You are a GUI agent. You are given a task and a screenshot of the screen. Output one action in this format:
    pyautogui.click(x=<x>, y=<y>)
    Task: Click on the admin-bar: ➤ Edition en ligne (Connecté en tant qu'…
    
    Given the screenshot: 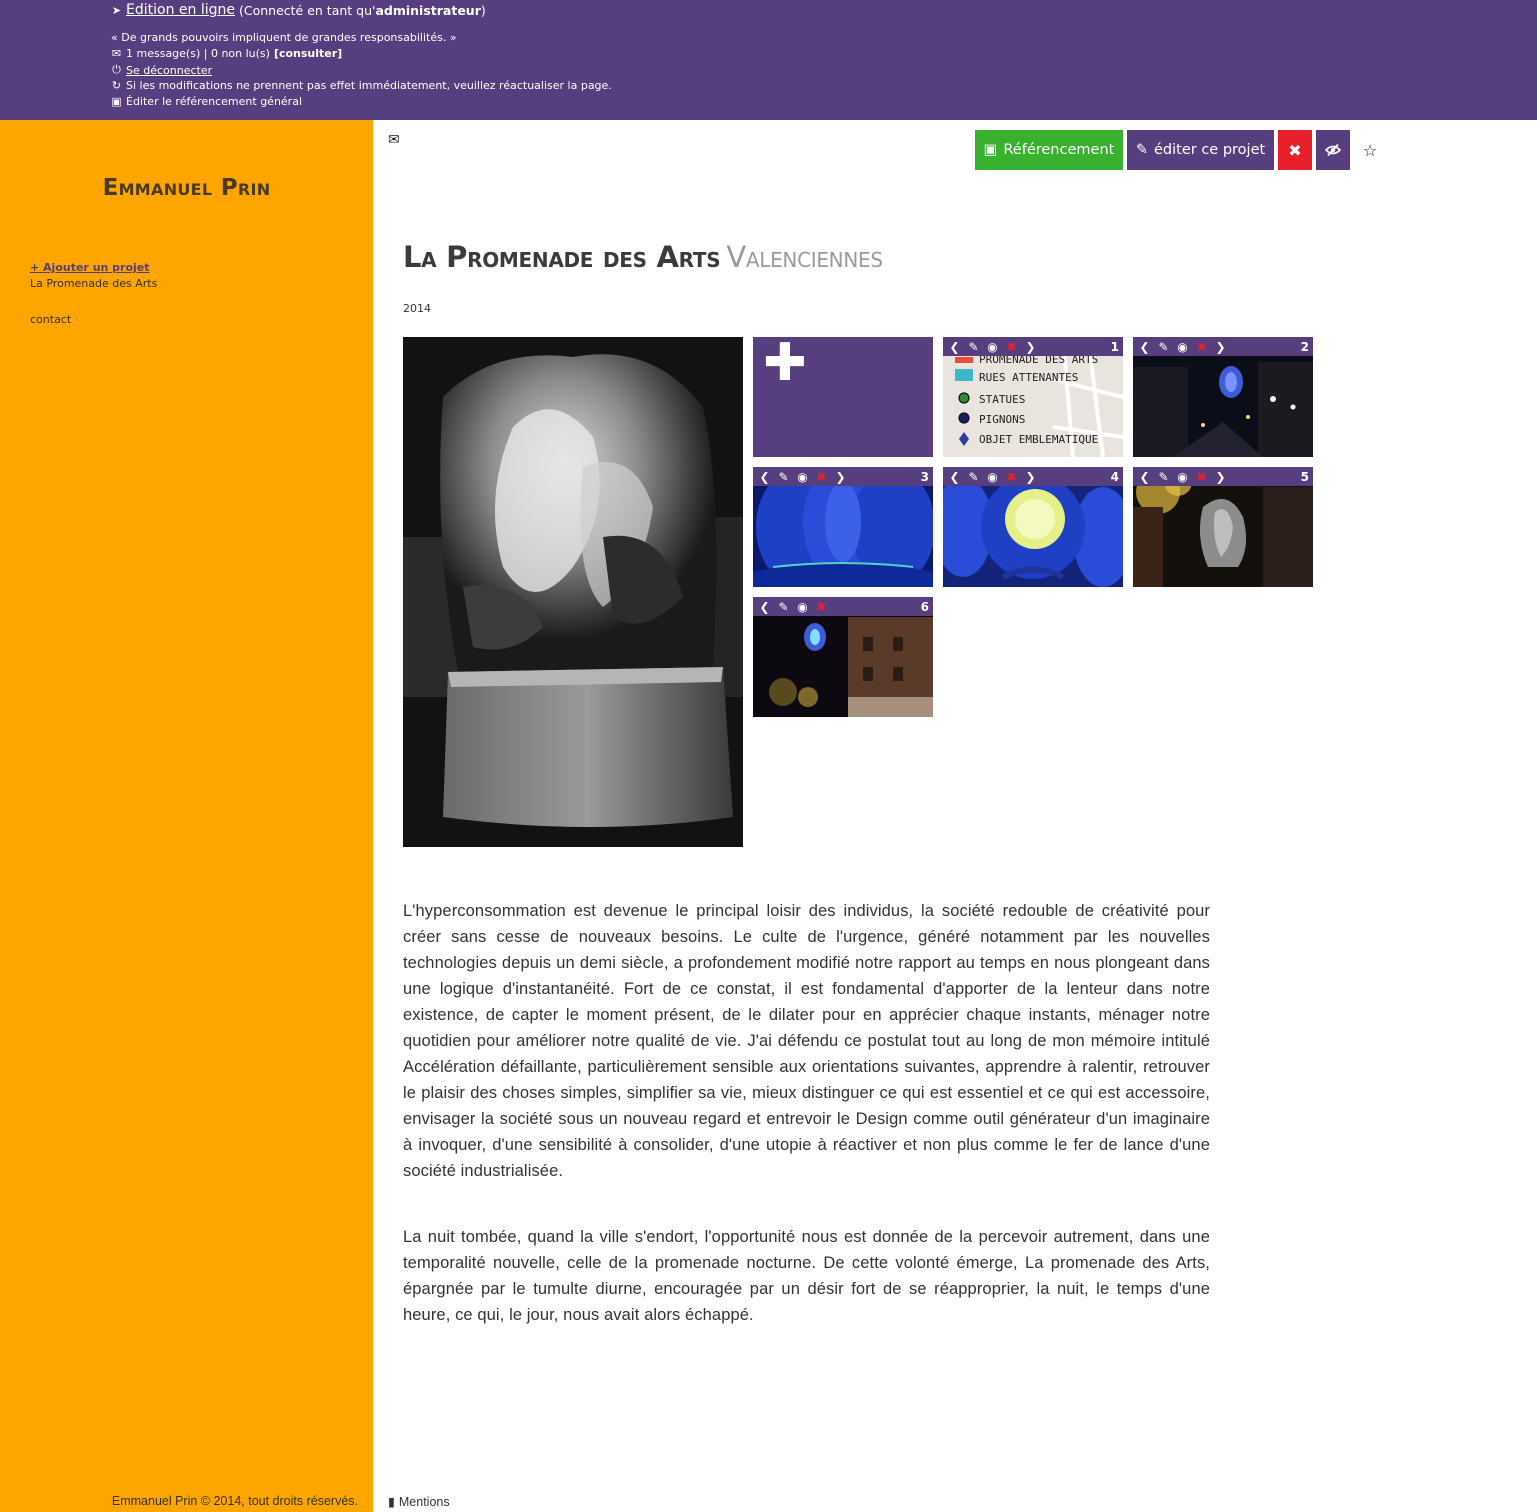 What is the action you would take?
    pyautogui.click(x=768, y=60)
    